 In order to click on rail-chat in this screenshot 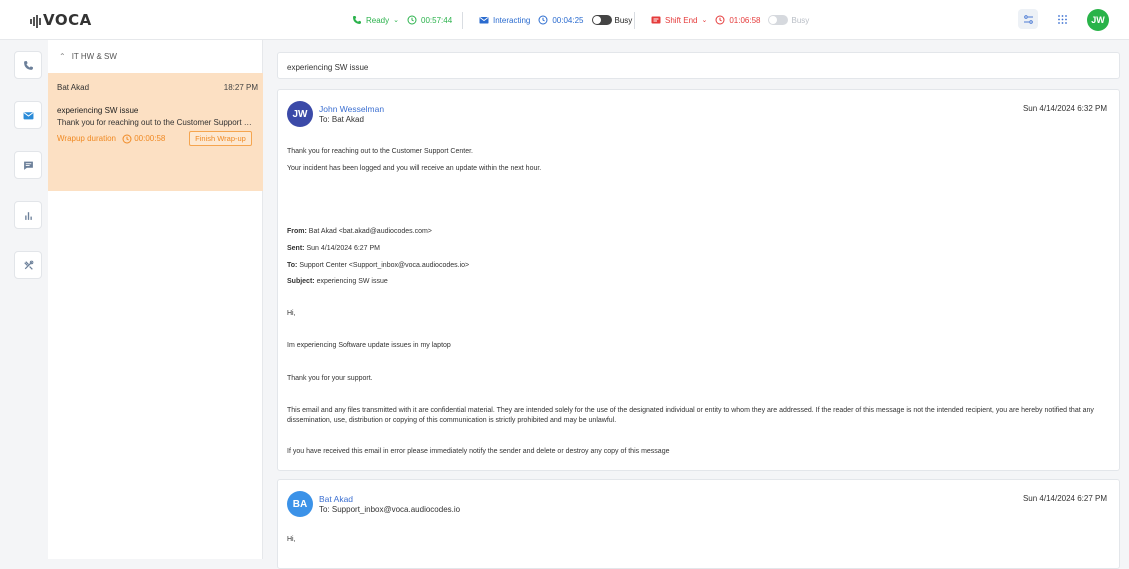, I will do `click(28, 165)`.